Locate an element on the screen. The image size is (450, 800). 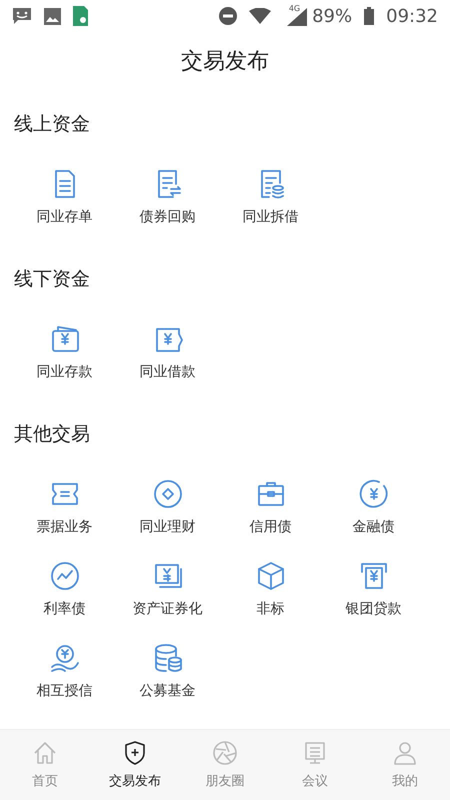
yen-circle-icon is located at coordinates (374, 494).